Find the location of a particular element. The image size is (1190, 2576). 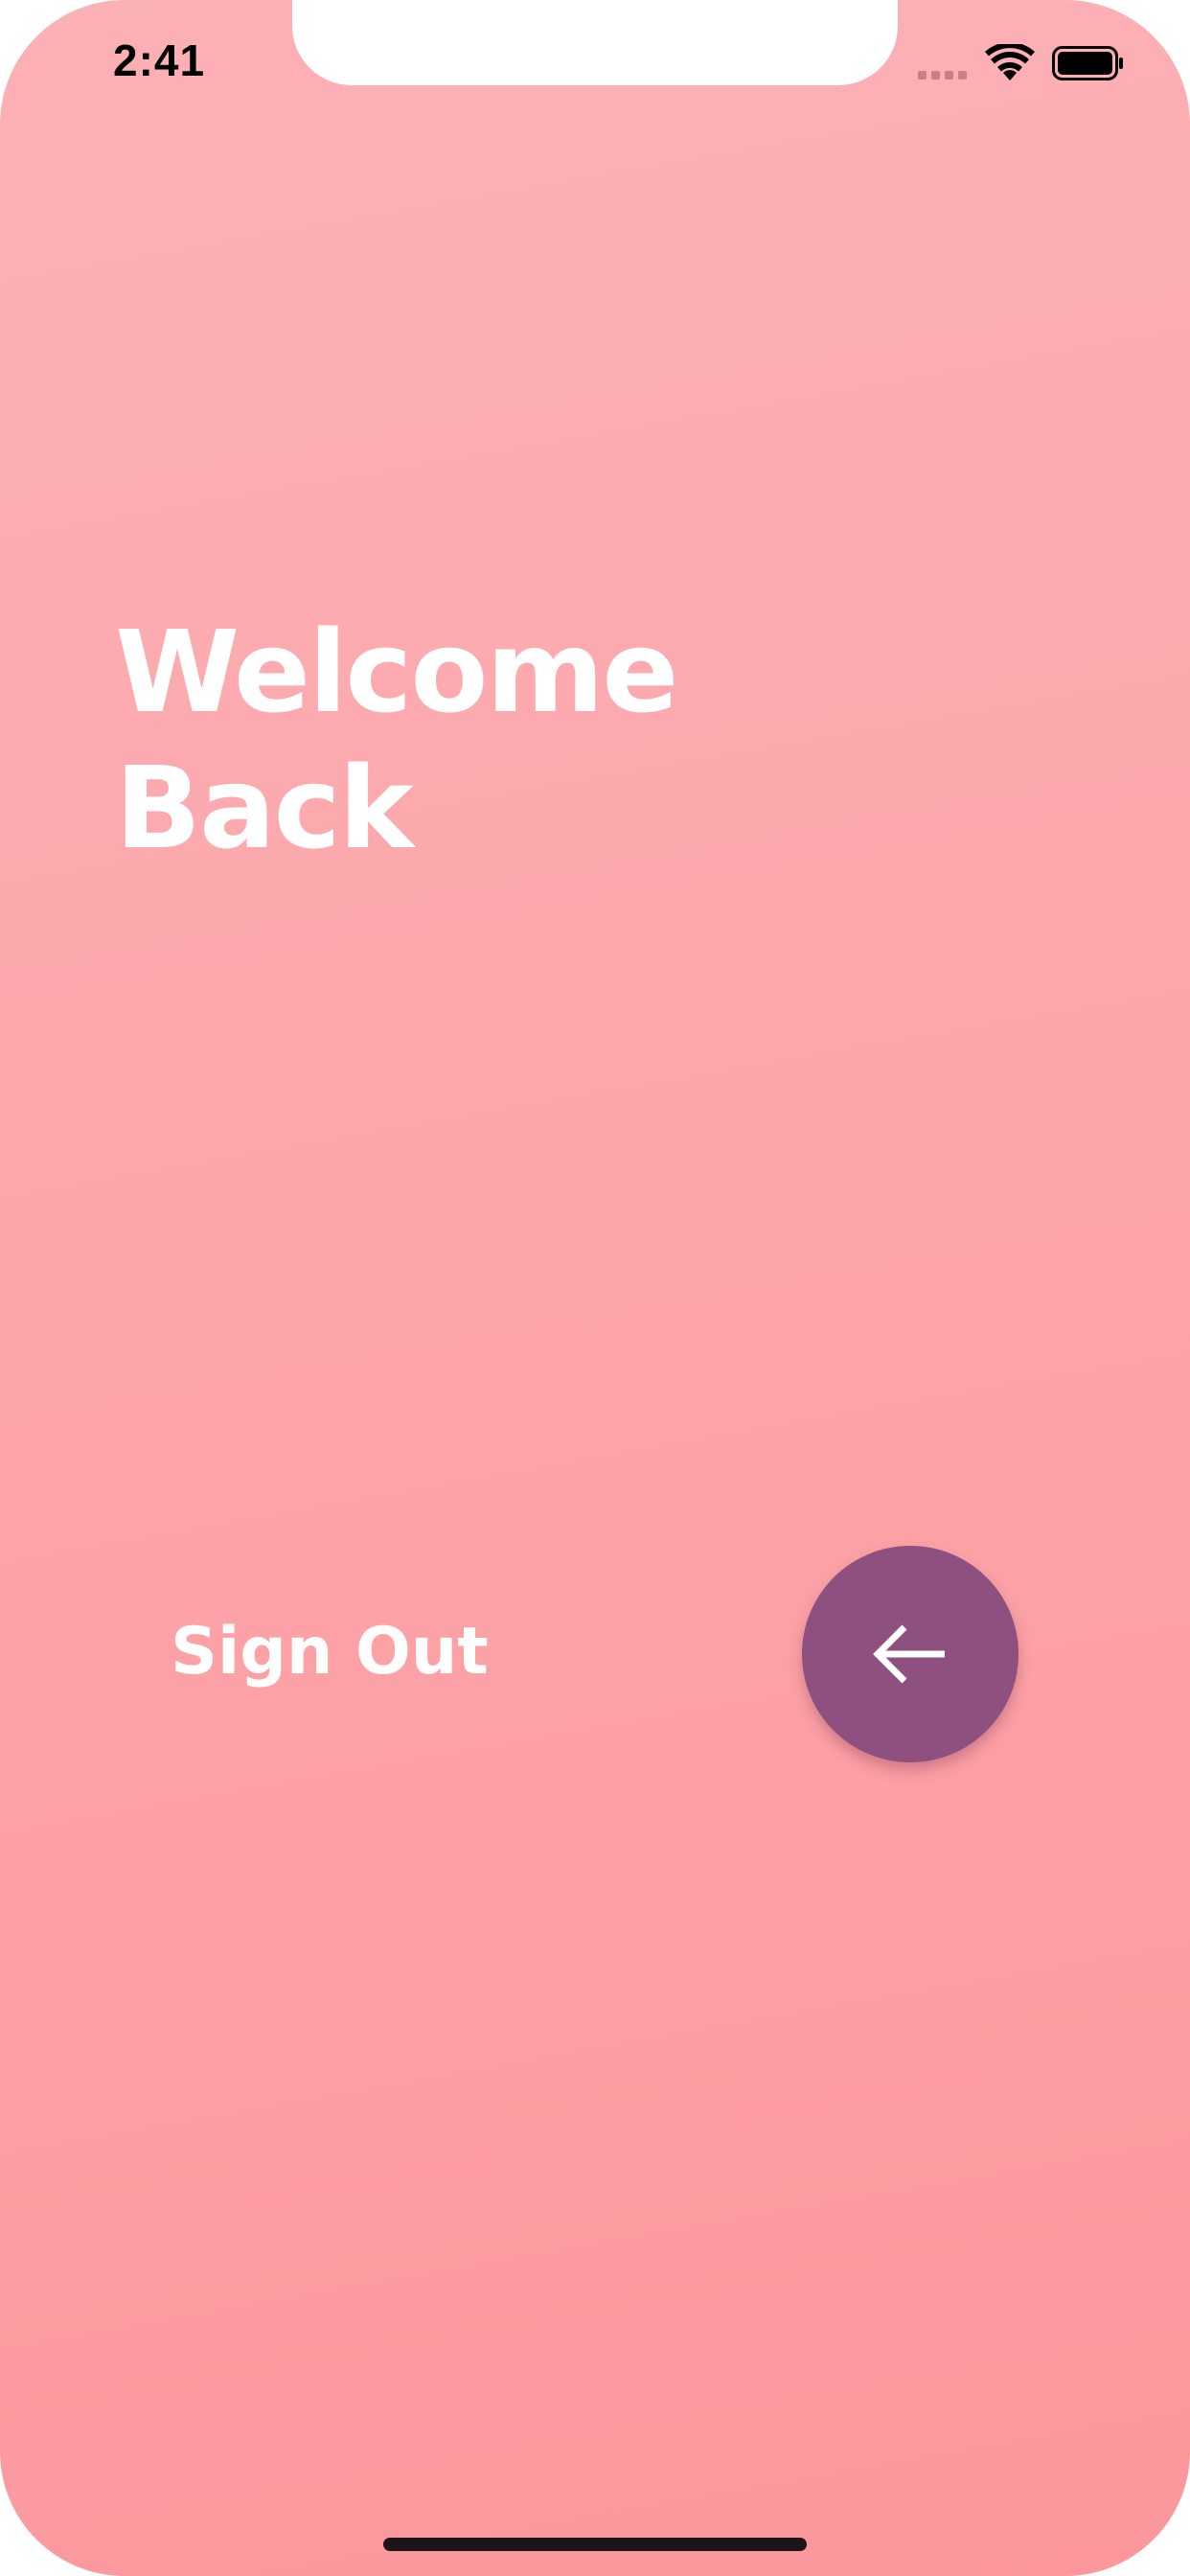

back-action-button is located at coordinates (910, 1654).